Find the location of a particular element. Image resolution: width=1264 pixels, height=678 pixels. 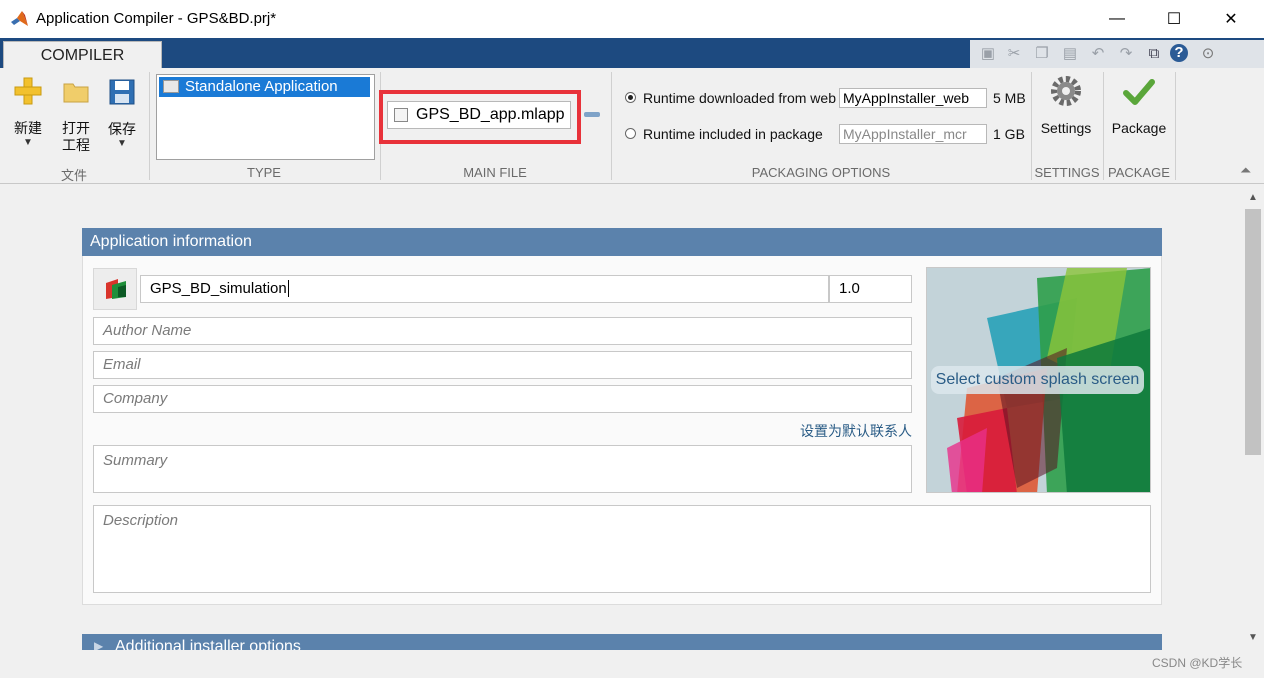

runtime-package-label: Runtime included in package is located at coordinates (733, 134).